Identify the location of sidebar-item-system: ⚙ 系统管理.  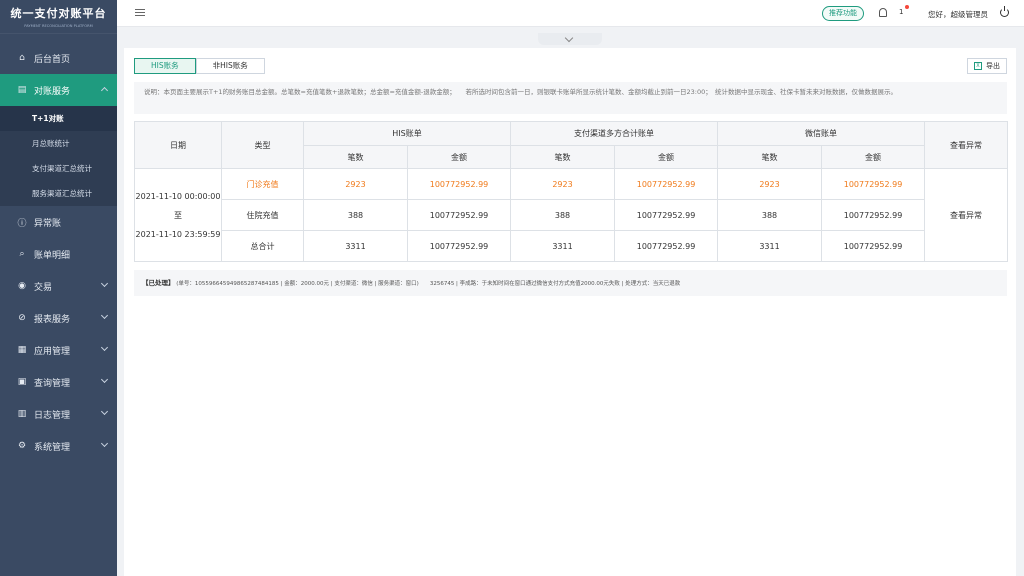
(58, 446).